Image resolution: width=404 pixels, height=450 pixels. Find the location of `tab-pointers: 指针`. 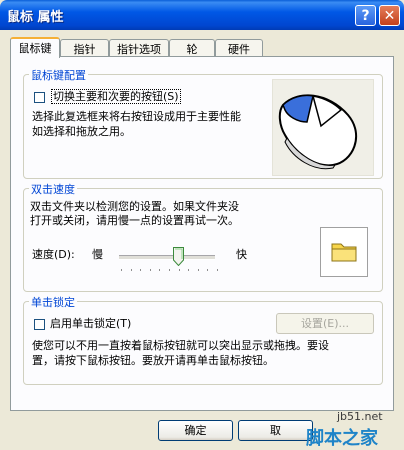

tab-pointers: 指针 is located at coordinates (84, 47).